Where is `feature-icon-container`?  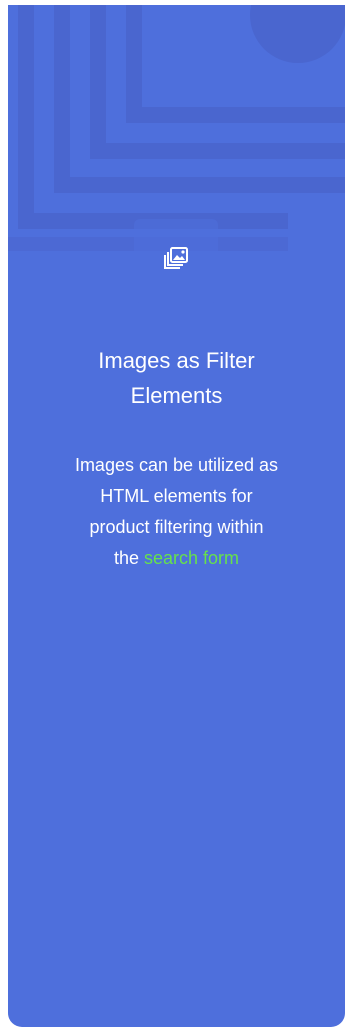
feature-icon-container is located at coordinates (176, 261).